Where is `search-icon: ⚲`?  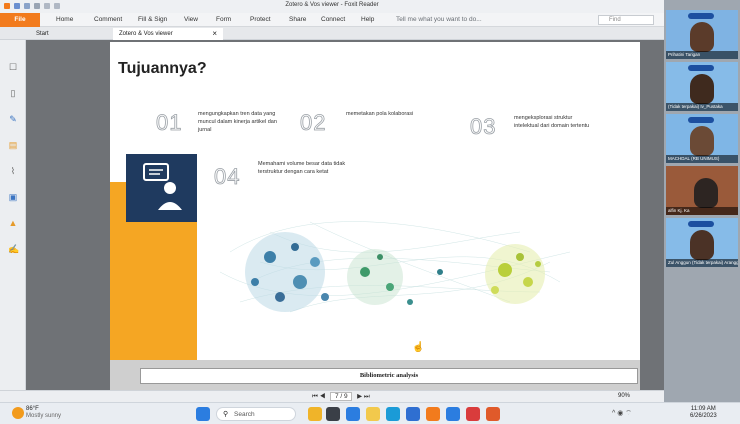
search-icon: ⚲ is located at coordinates (226, 414).